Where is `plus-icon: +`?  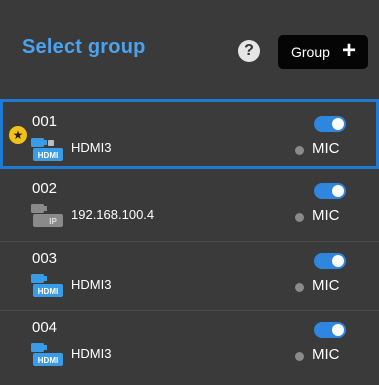
plus-icon: + is located at coordinates (349, 50).